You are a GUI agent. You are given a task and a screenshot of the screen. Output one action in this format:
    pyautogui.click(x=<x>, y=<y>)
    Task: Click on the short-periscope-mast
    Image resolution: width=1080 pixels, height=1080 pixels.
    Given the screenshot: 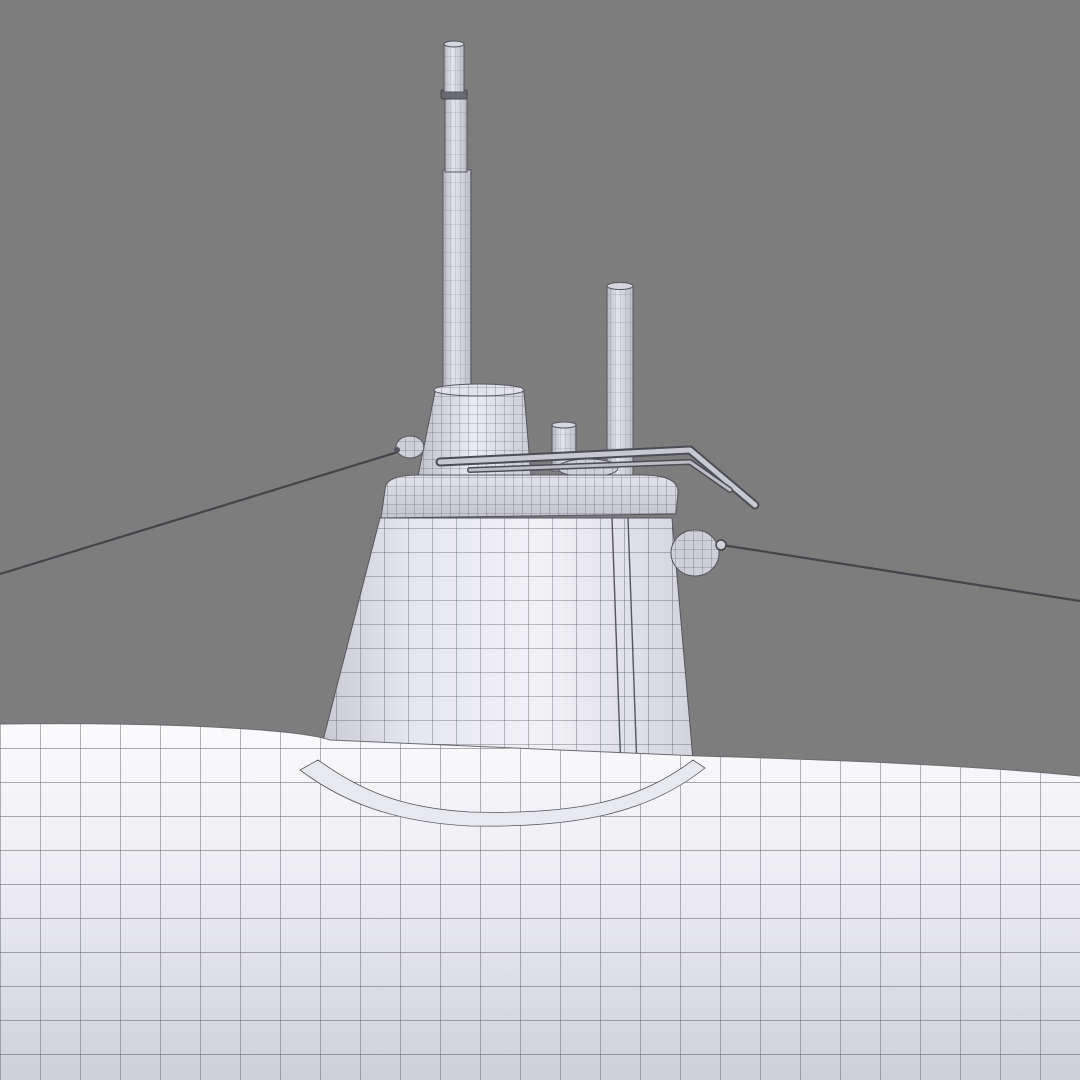 What is the action you would take?
    pyautogui.click(x=620, y=379)
    